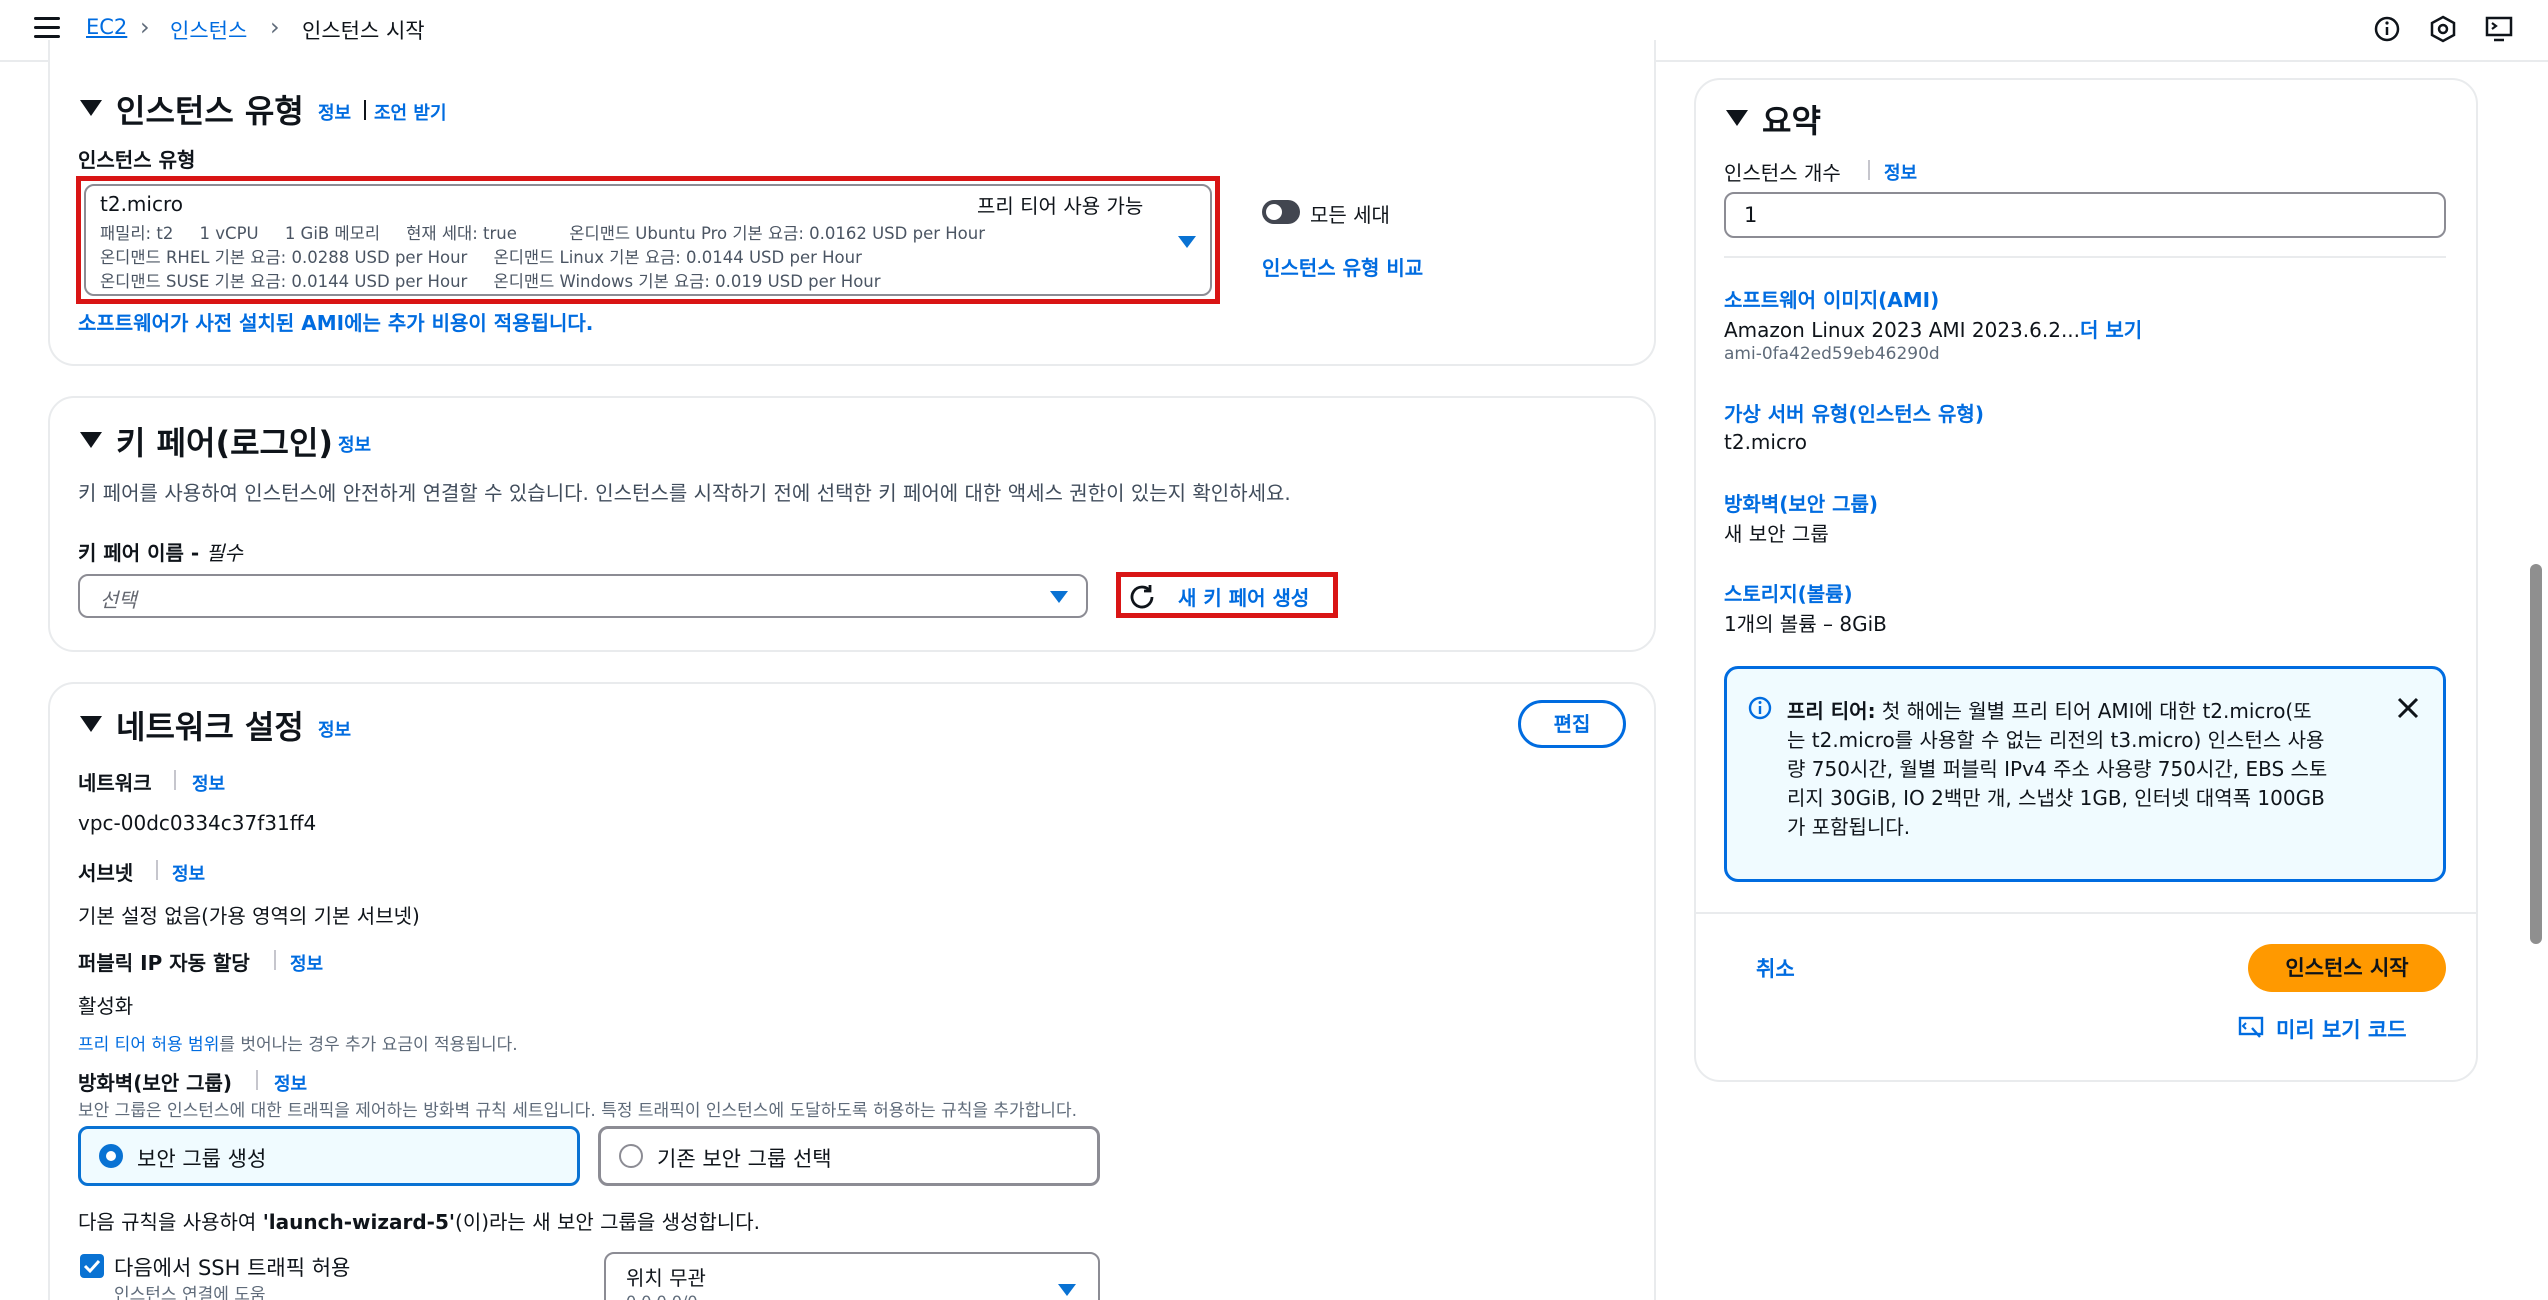  I want to click on network-field-info: 정보, so click(208, 783).